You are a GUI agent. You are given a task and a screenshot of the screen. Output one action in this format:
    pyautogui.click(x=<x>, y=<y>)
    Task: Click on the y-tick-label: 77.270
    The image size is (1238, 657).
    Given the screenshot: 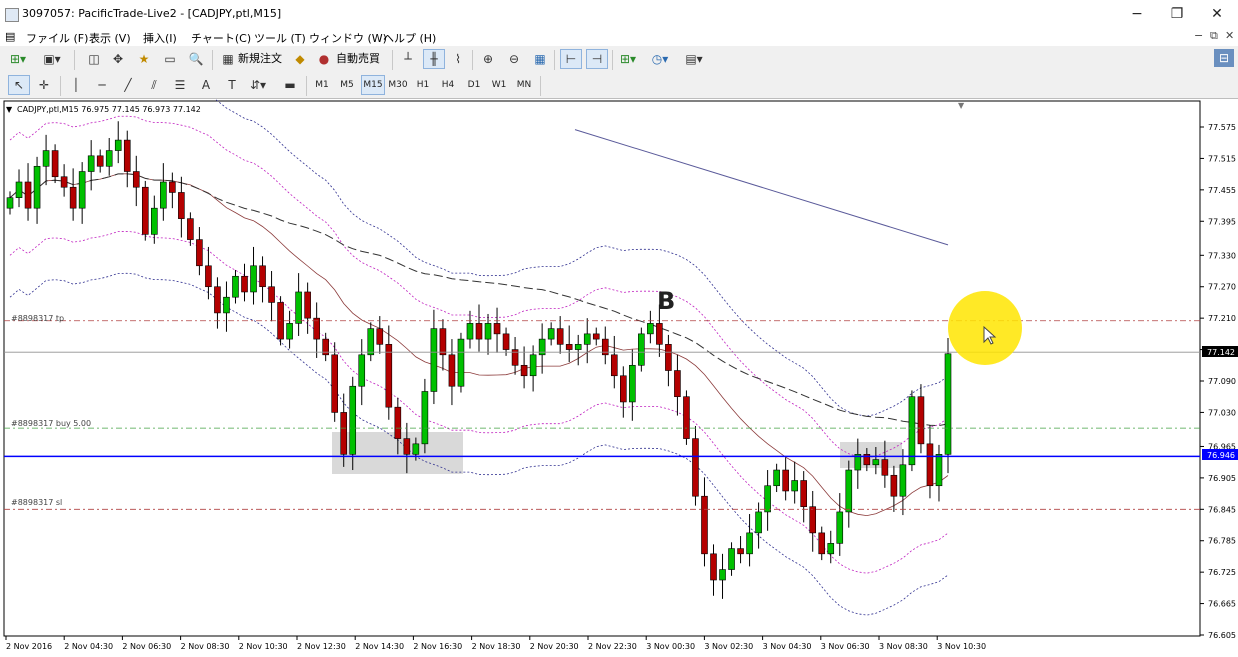 What is the action you would take?
    pyautogui.click(x=1222, y=287)
    